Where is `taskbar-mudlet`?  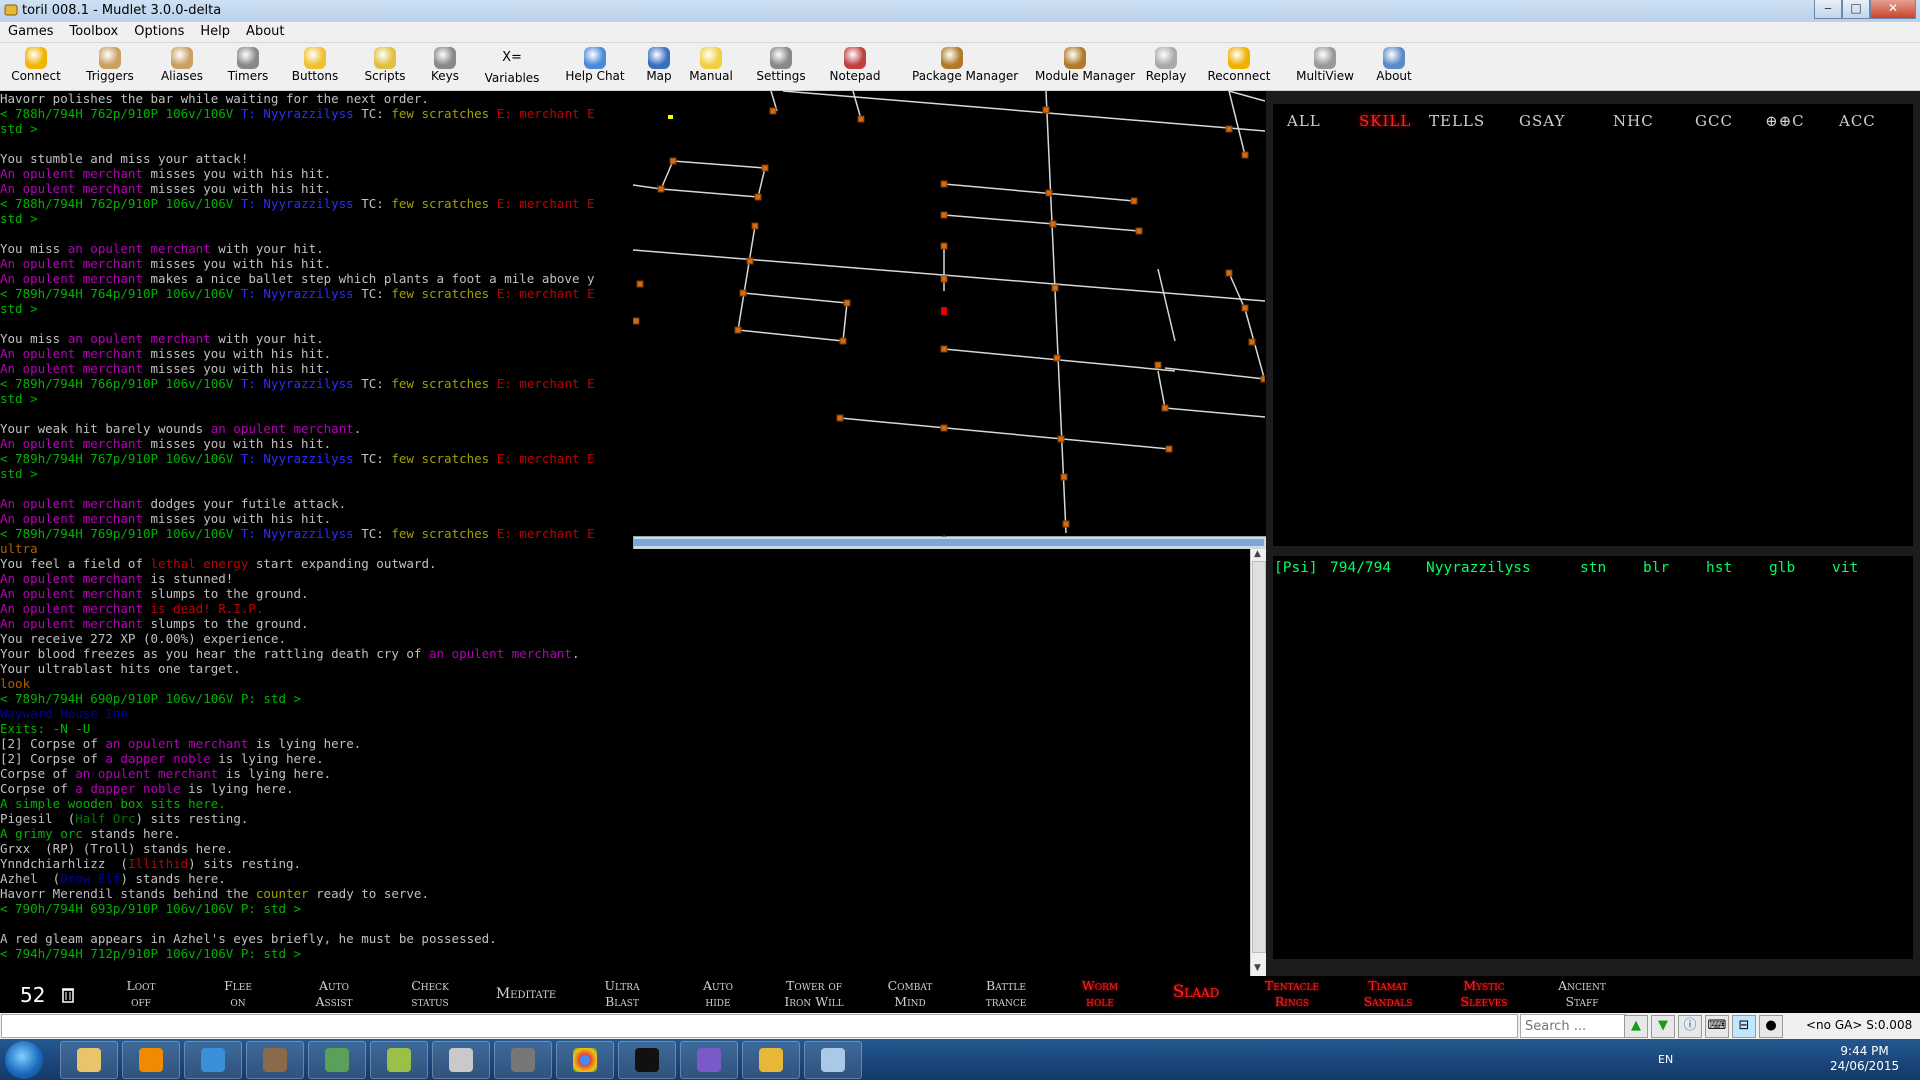
taskbar-mudlet is located at coordinates (771, 1060).